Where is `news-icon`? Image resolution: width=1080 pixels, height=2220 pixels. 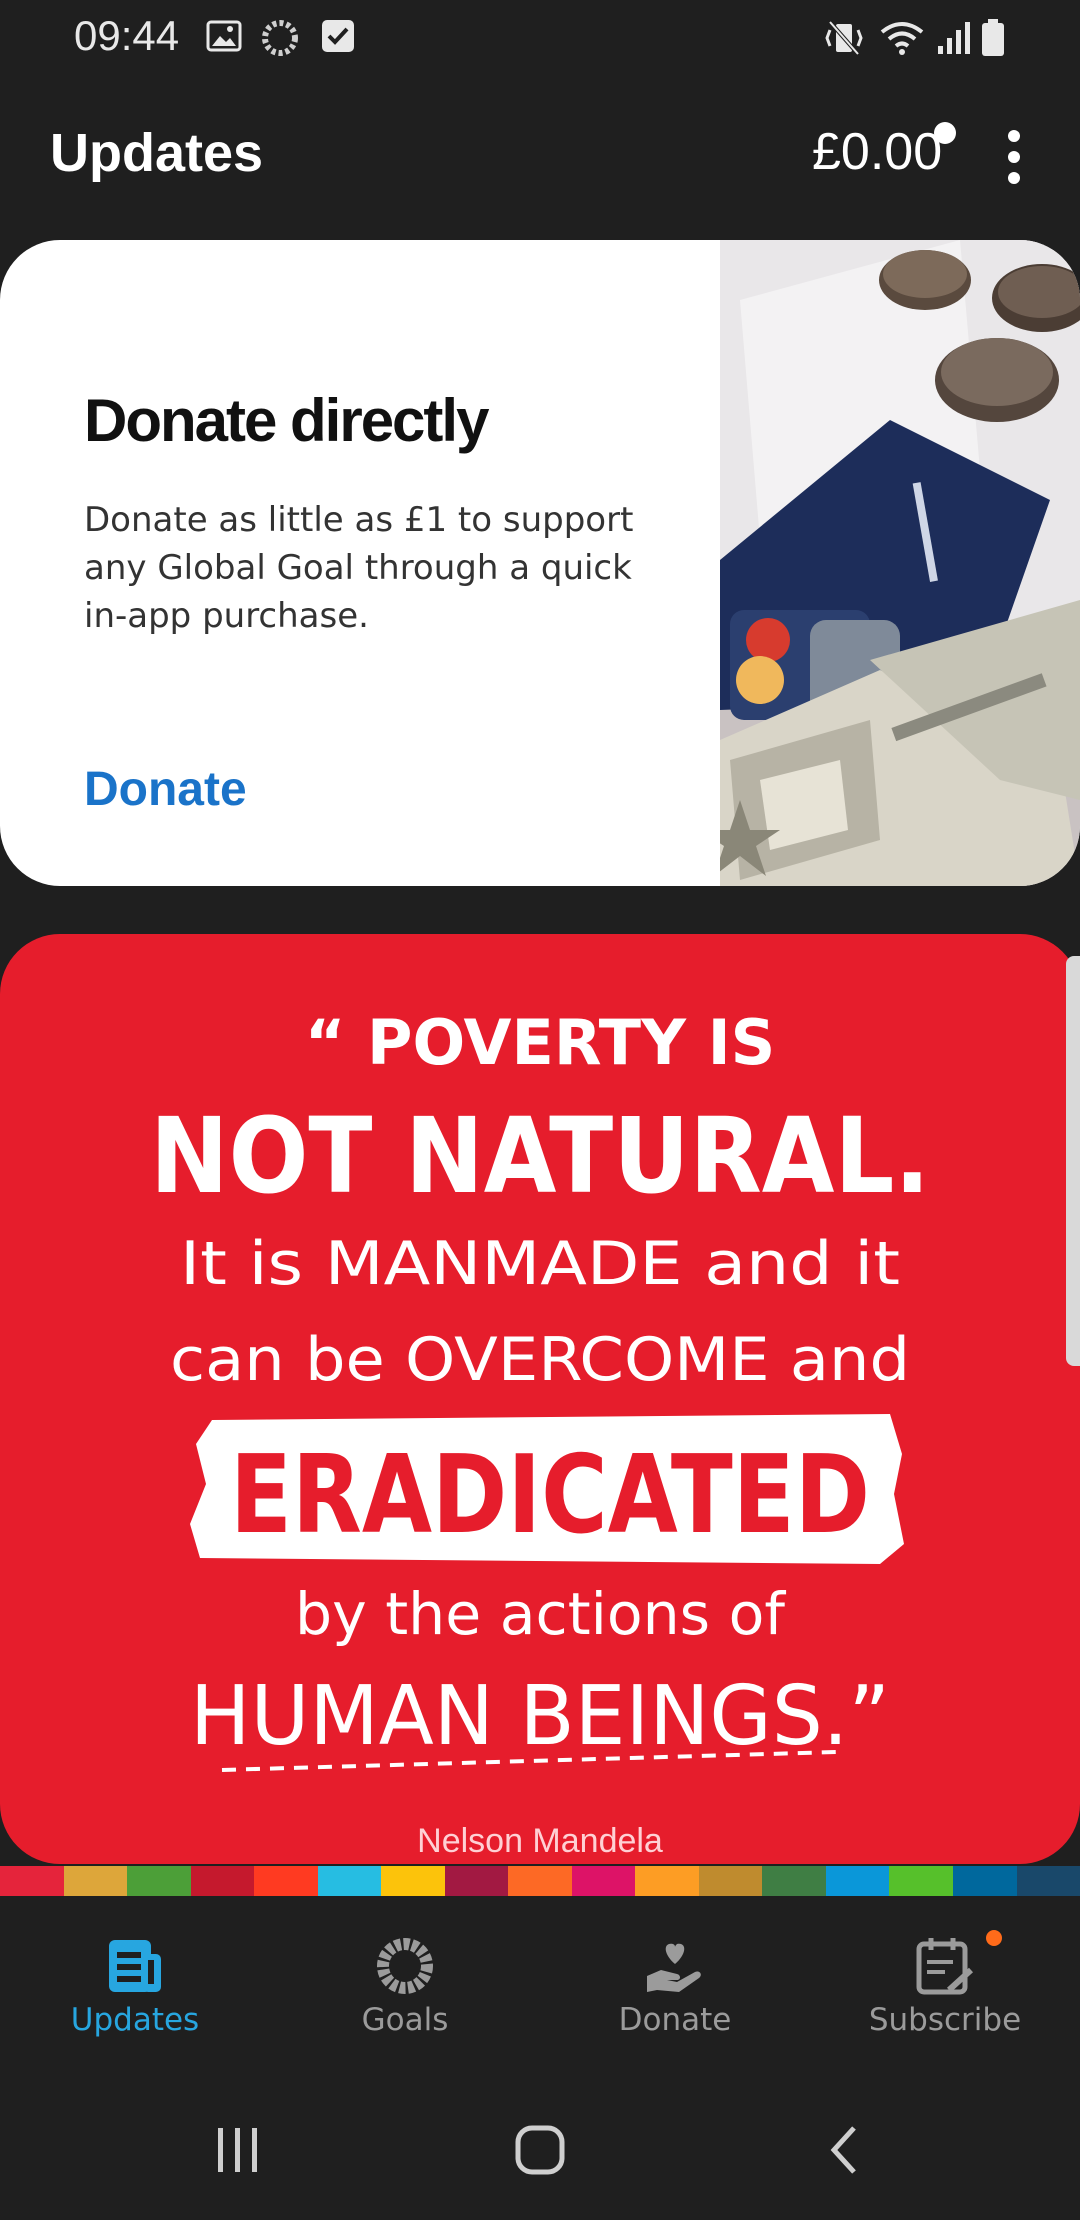 news-icon is located at coordinates (135, 1966).